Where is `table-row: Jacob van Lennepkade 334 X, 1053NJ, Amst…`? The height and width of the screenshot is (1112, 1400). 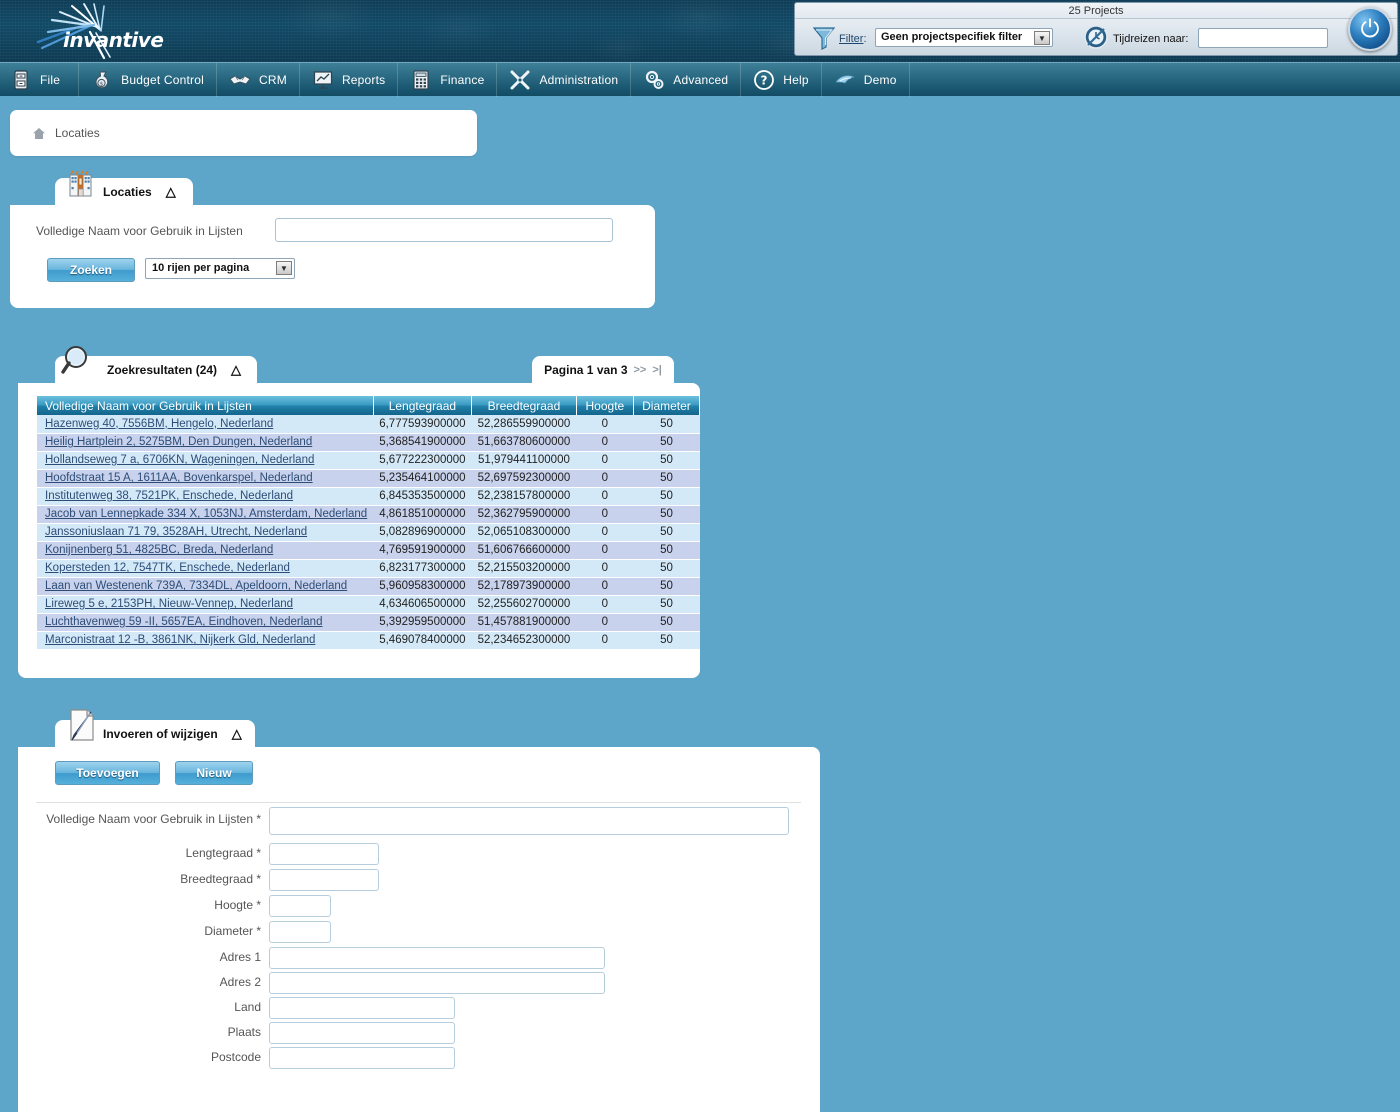 table-row: Jacob van Lennepkade 334 X, 1053NJ, Amst… is located at coordinates (368, 514).